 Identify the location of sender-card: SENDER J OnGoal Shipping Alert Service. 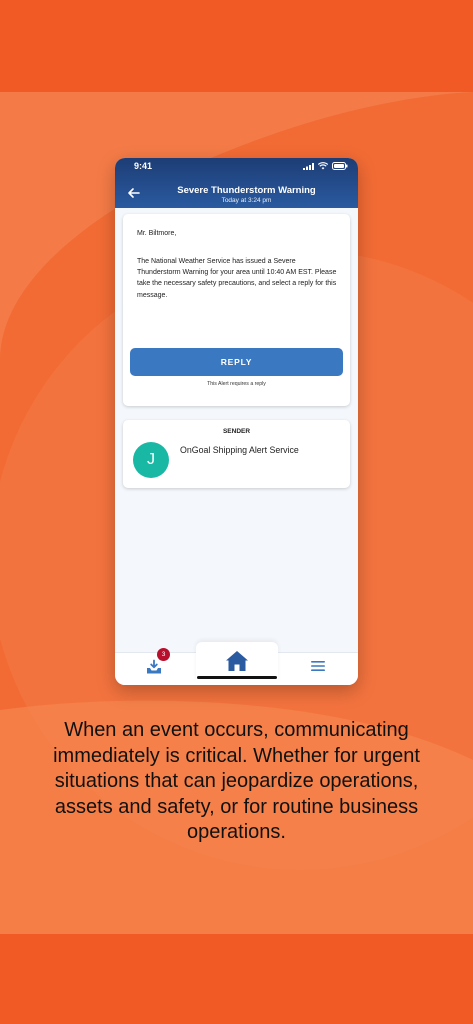
(236, 454).